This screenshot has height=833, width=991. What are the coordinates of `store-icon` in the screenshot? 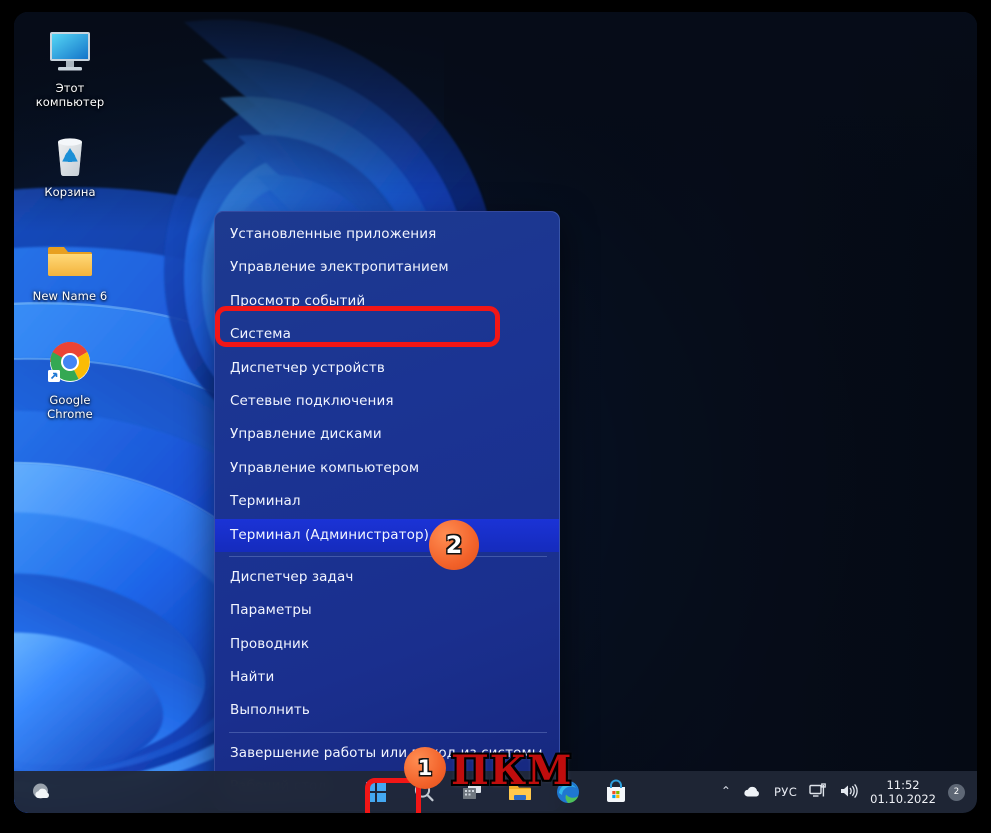 It's located at (615, 790).